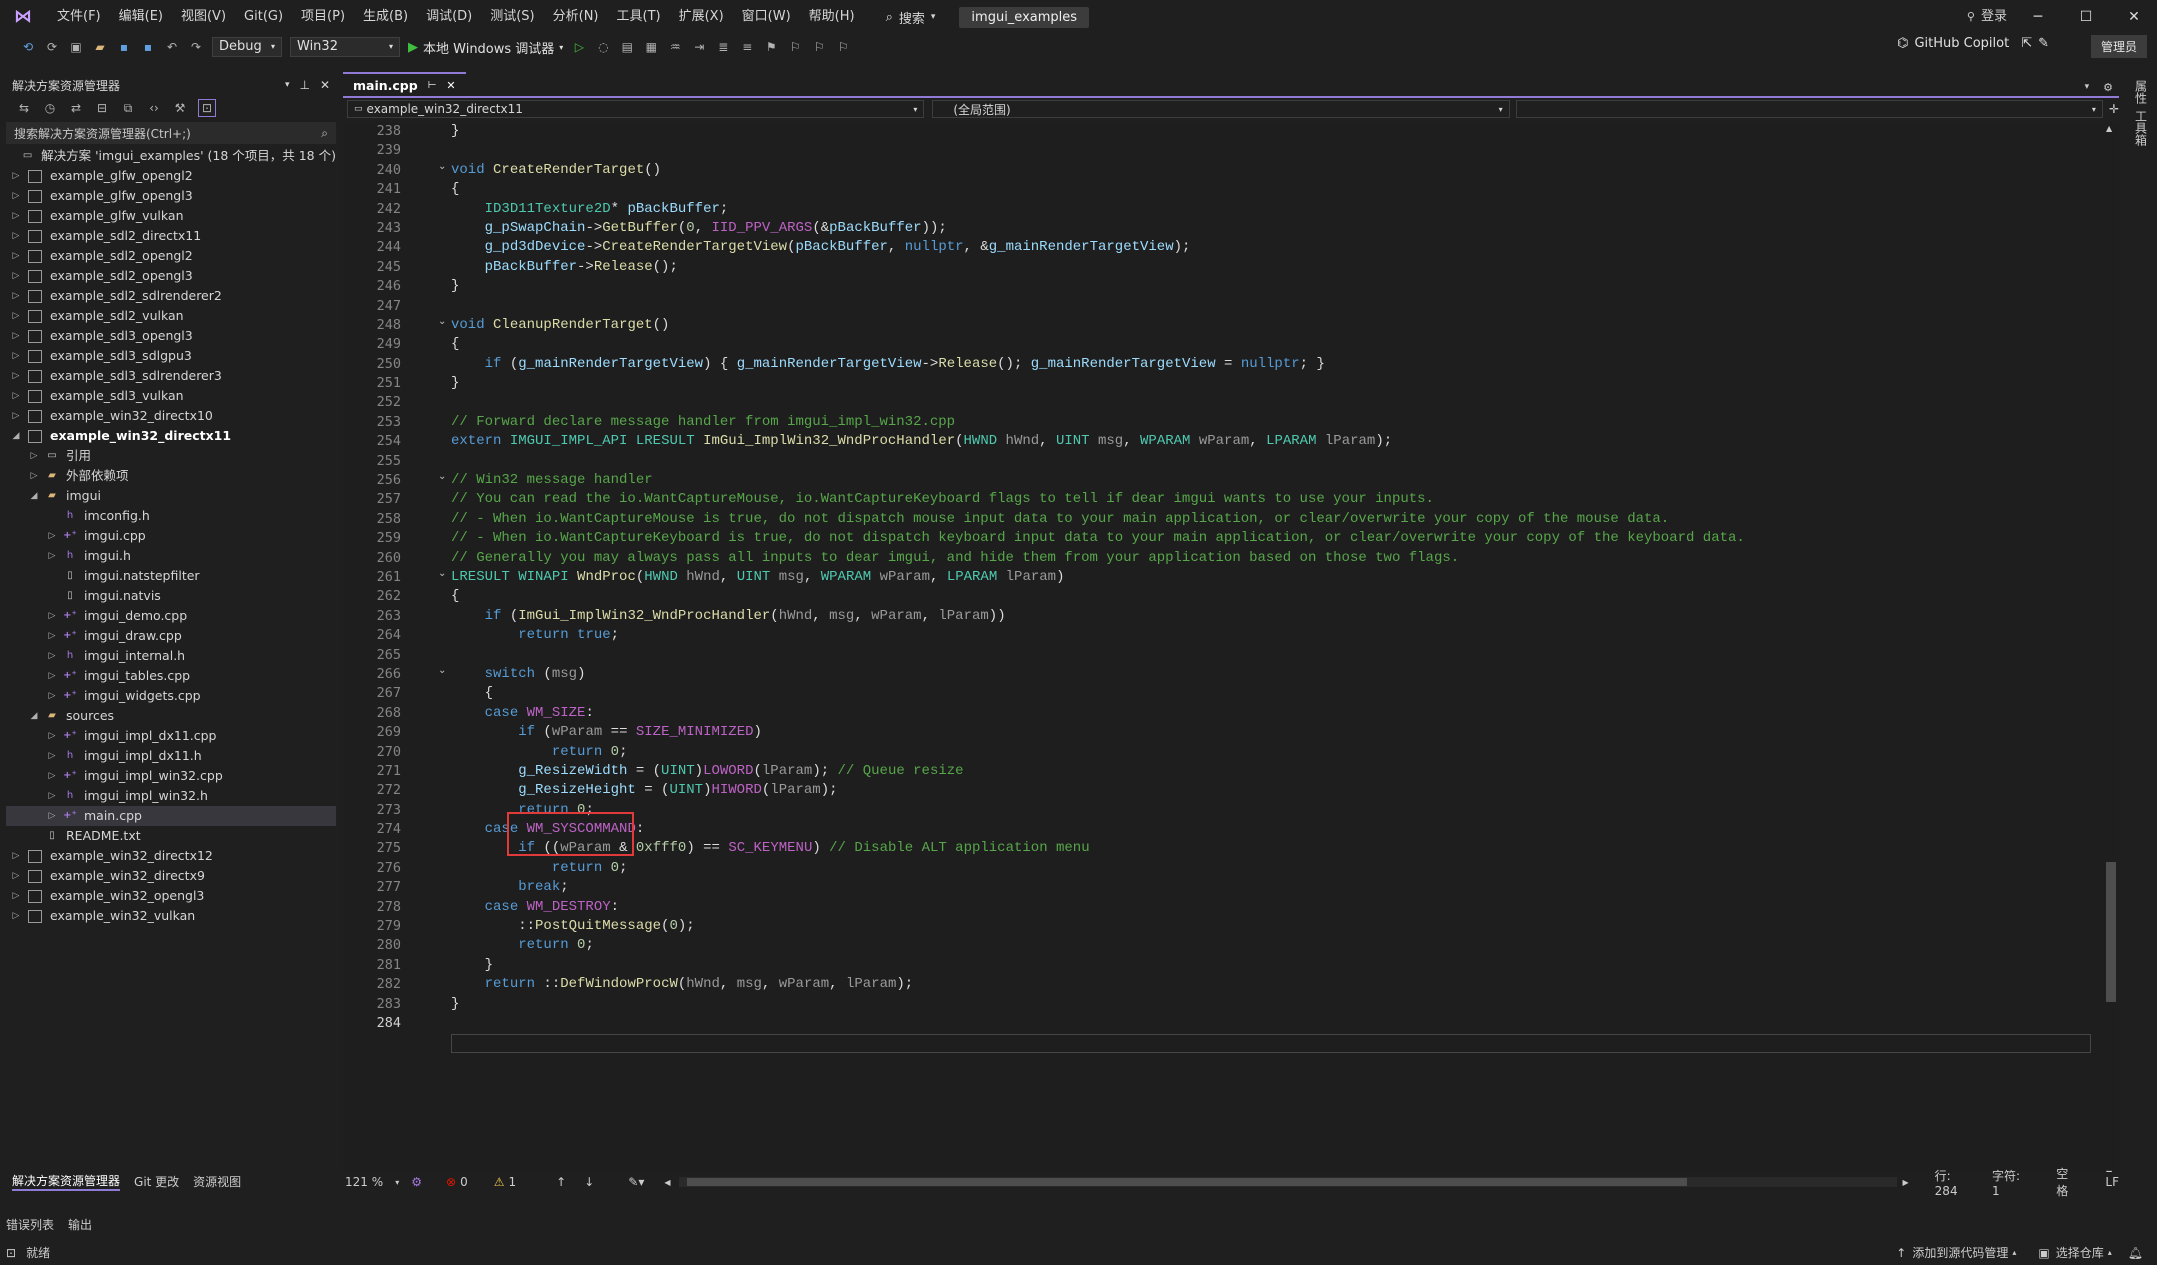  What do you see at coordinates (80, 1224) in the screenshot?
I see `bottom-tab: 输出` at bounding box center [80, 1224].